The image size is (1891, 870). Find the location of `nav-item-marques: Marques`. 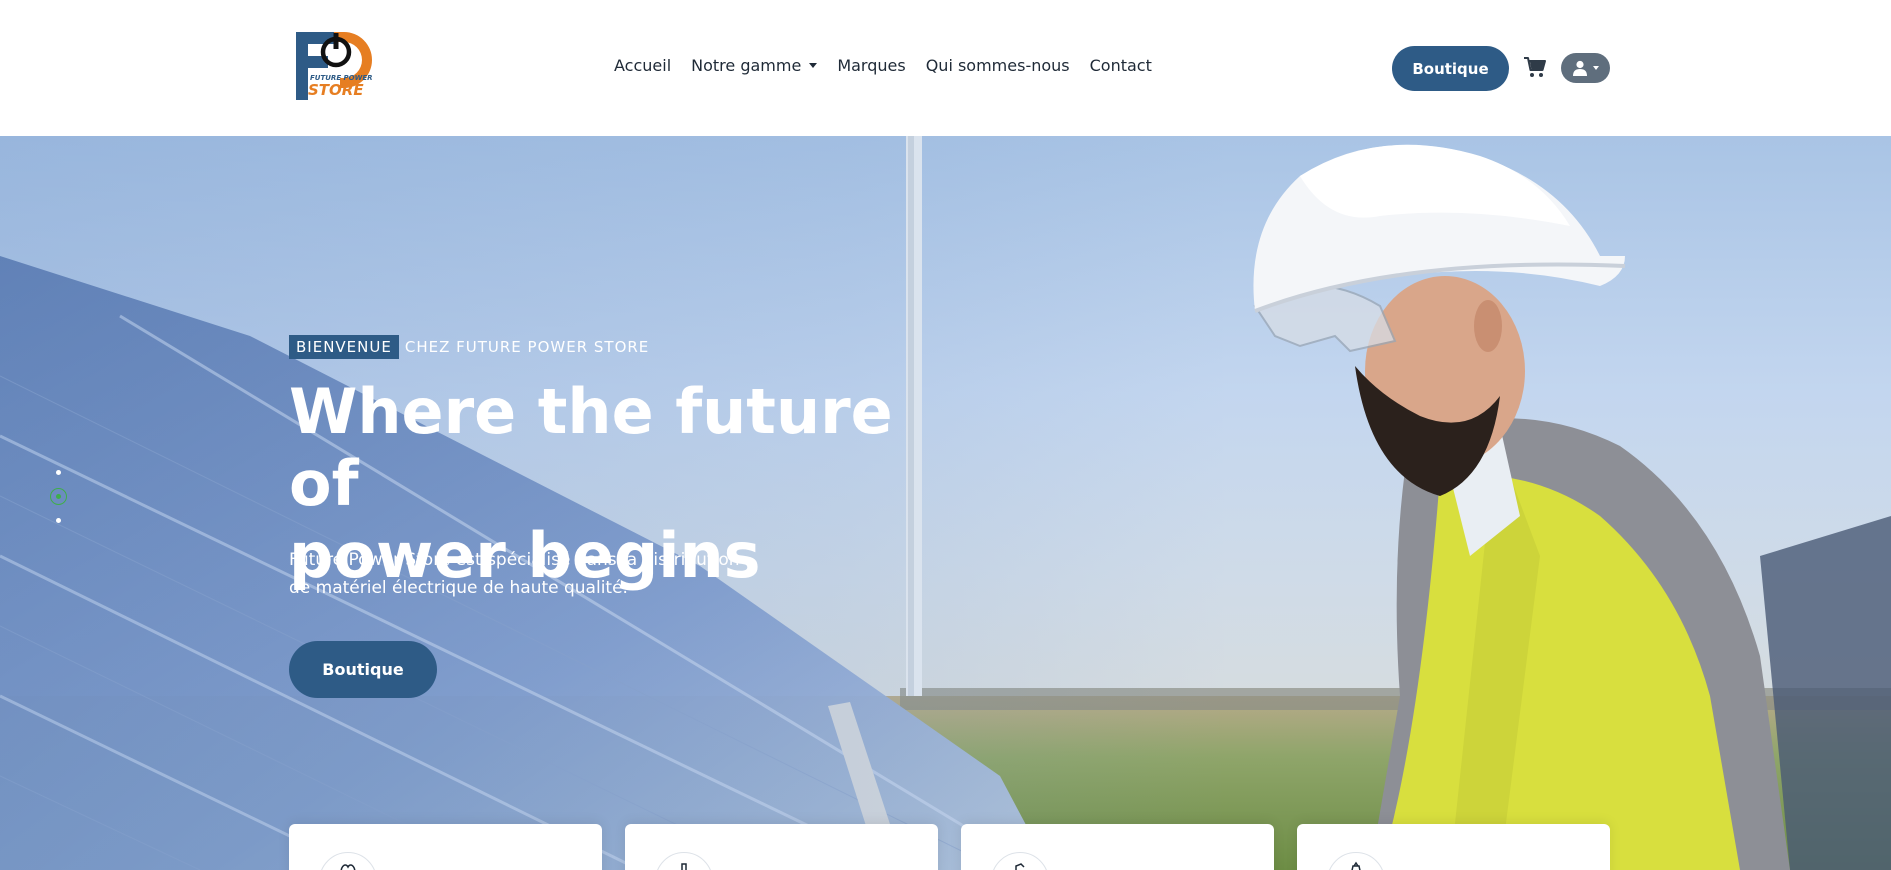

nav-item-marques: Marques is located at coordinates (871, 65).